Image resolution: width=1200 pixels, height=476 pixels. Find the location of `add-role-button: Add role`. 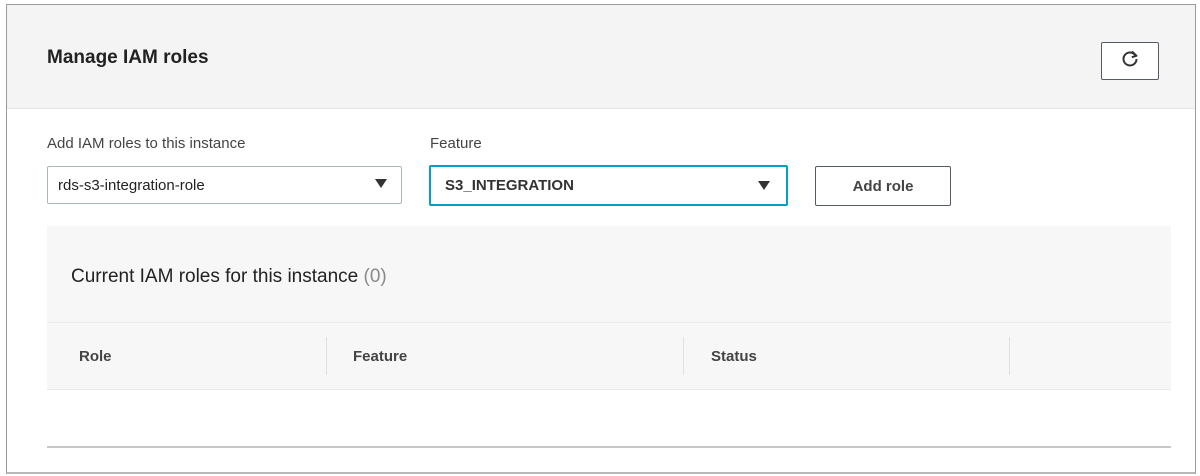

add-role-button: Add role is located at coordinates (883, 186).